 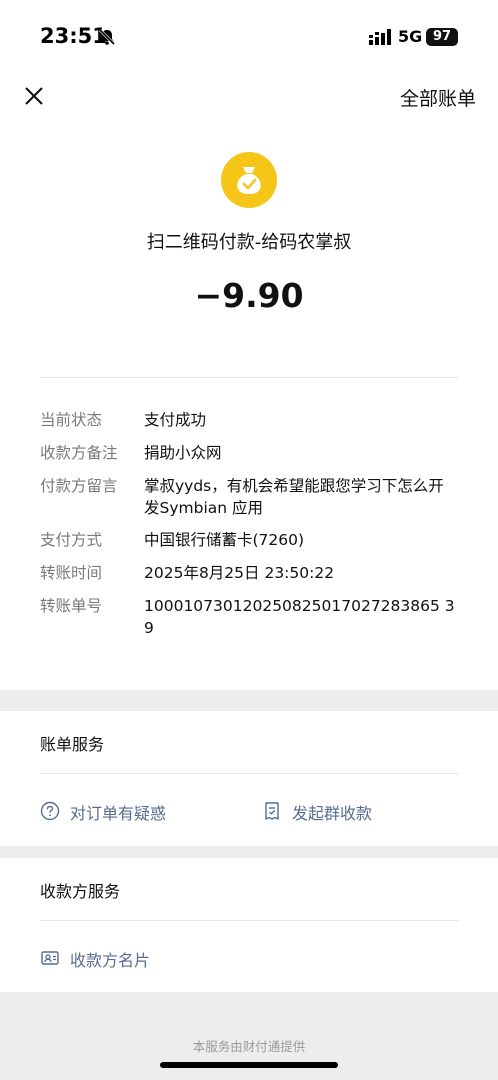 What do you see at coordinates (183, 453) in the screenshot?
I see `detail-value: 捐助小众网` at bounding box center [183, 453].